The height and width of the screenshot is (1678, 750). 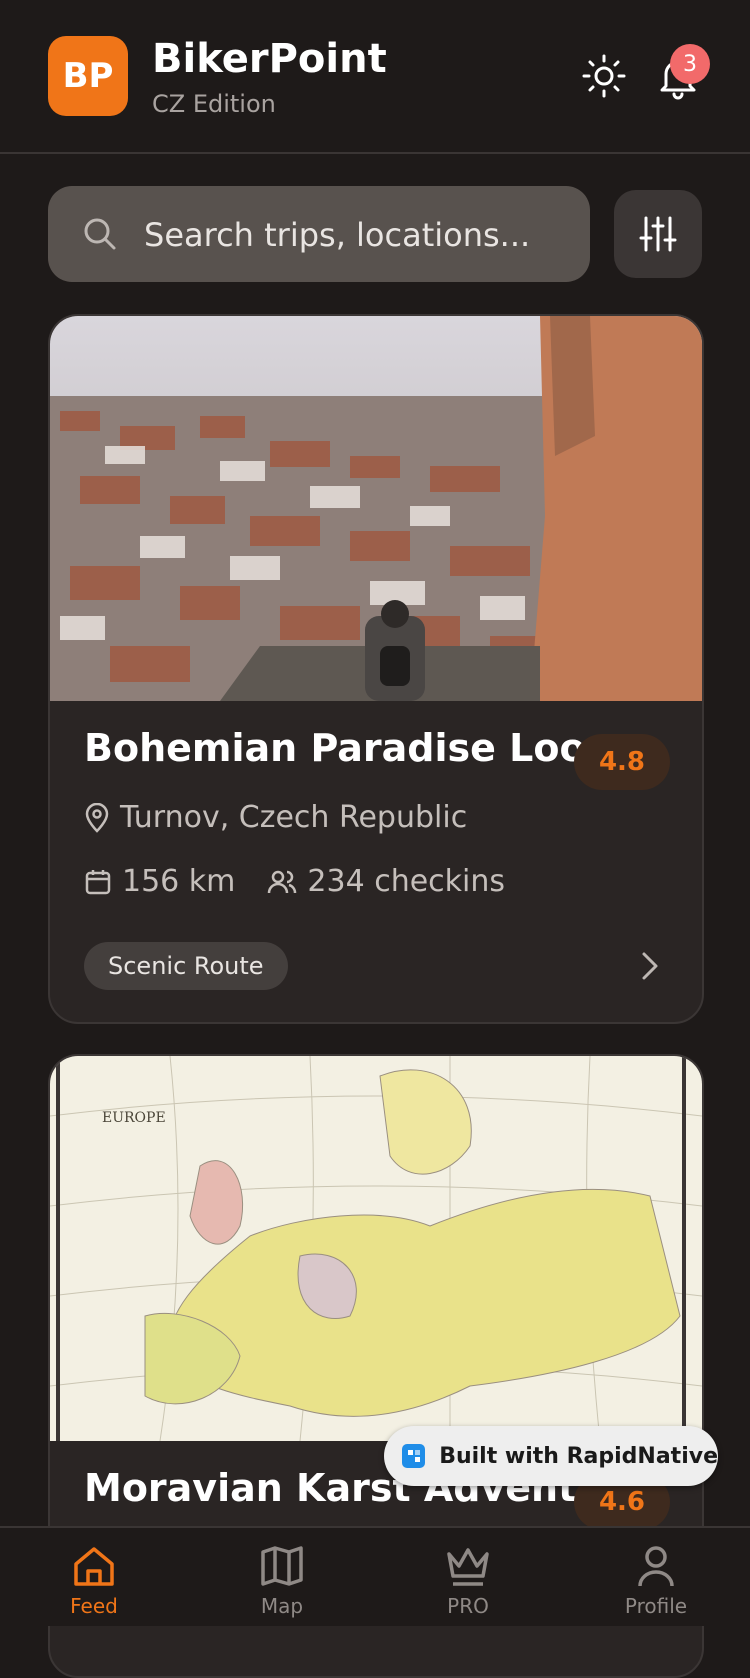 I want to click on app-header: BP BikerPoint CZ Edition 3, so click(x=375, y=77).